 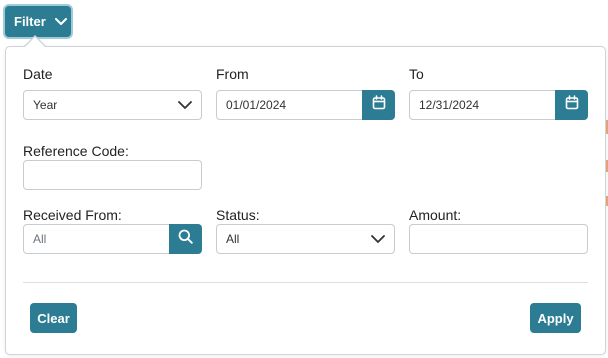 What do you see at coordinates (449, 105) in the screenshot?
I see `to-date-value: 12/31/2024` at bounding box center [449, 105].